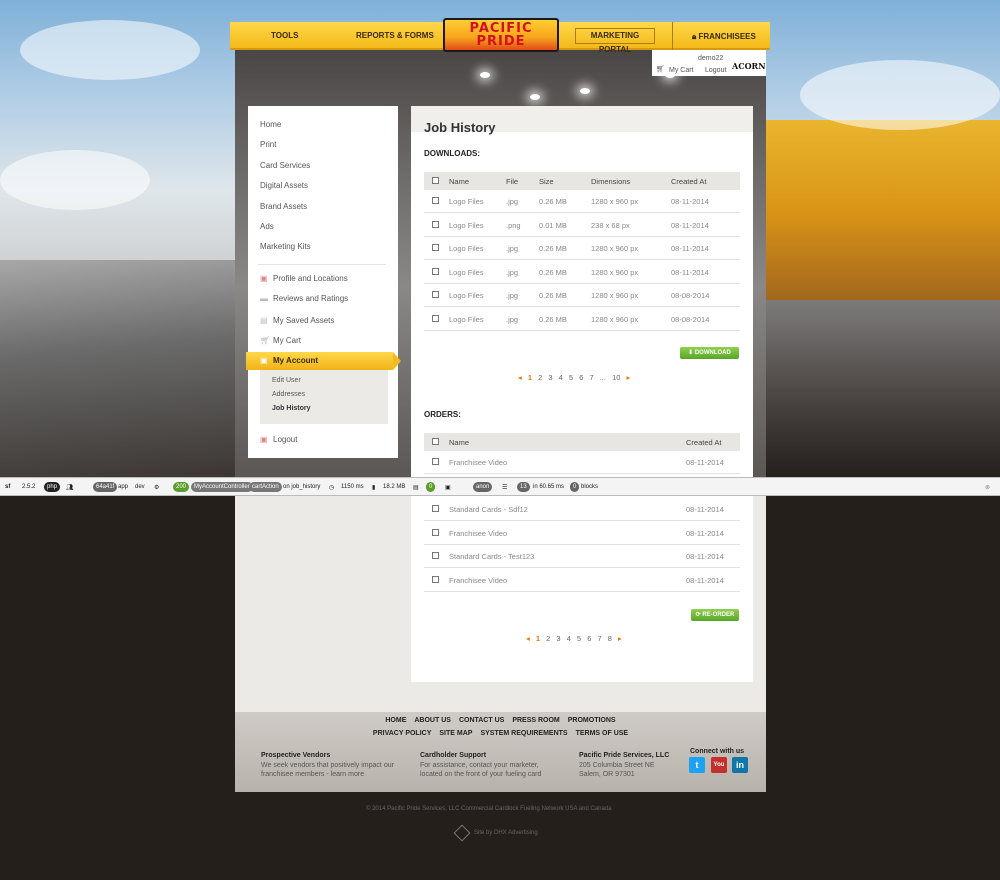 The image size is (1000, 880). I want to click on sidebar-item-logout: Logout, so click(285, 439).